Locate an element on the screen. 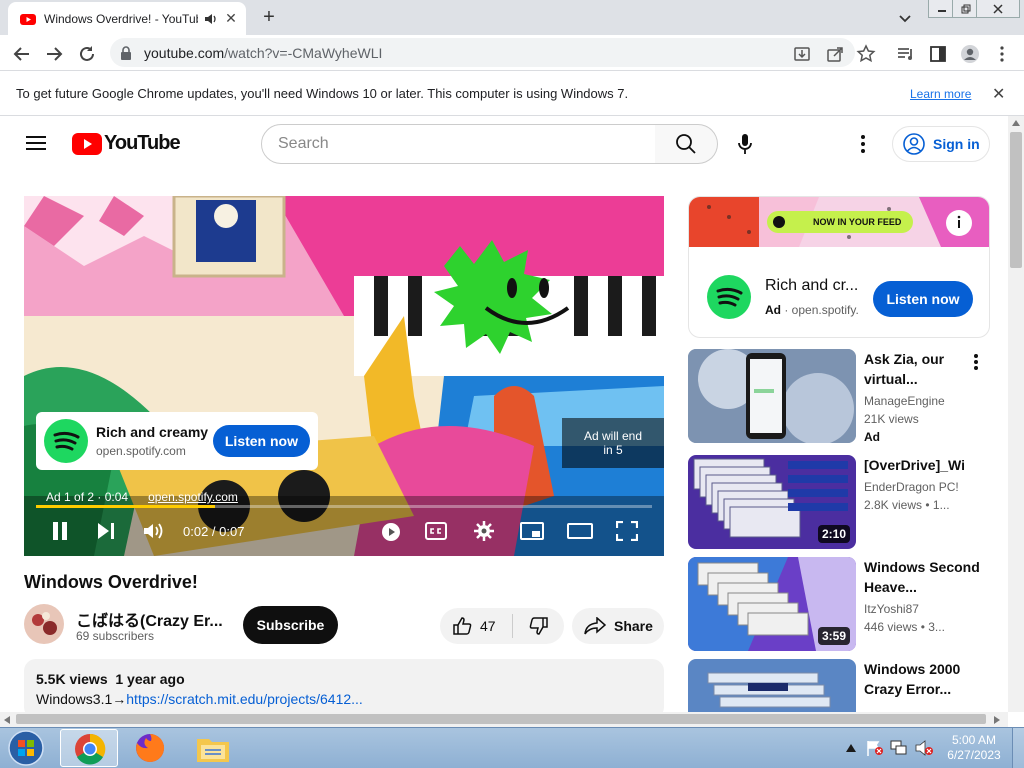 This screenshot has width=1024, height=768. scroll-up-icon is located at coordinates (1016, 123).